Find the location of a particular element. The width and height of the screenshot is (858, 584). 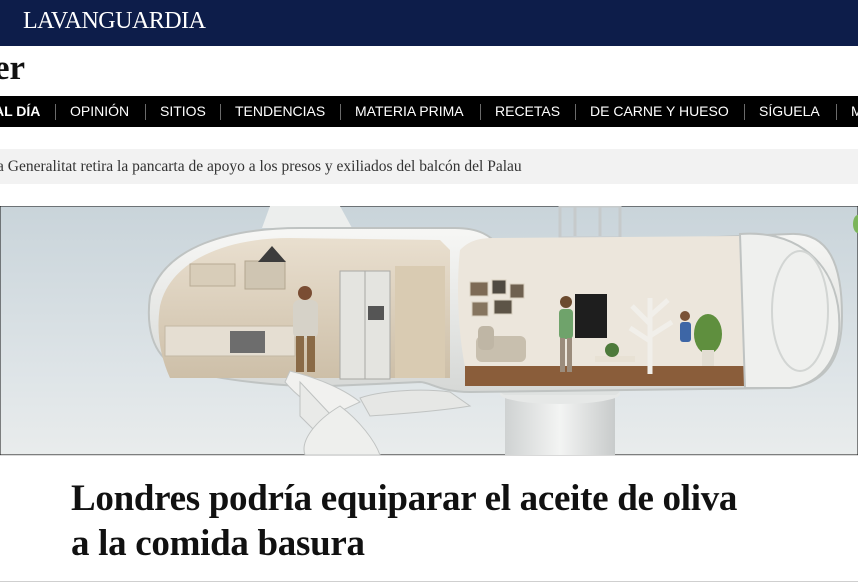

site-logo: LAVANGUARDIA is located at coordinates (114, 21).